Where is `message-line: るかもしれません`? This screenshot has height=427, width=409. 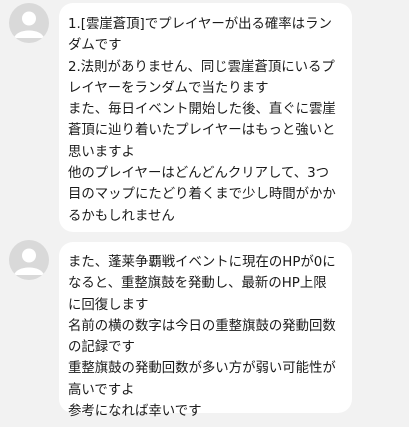 message-line: るかもしれません is located at coordinates (121, 216).